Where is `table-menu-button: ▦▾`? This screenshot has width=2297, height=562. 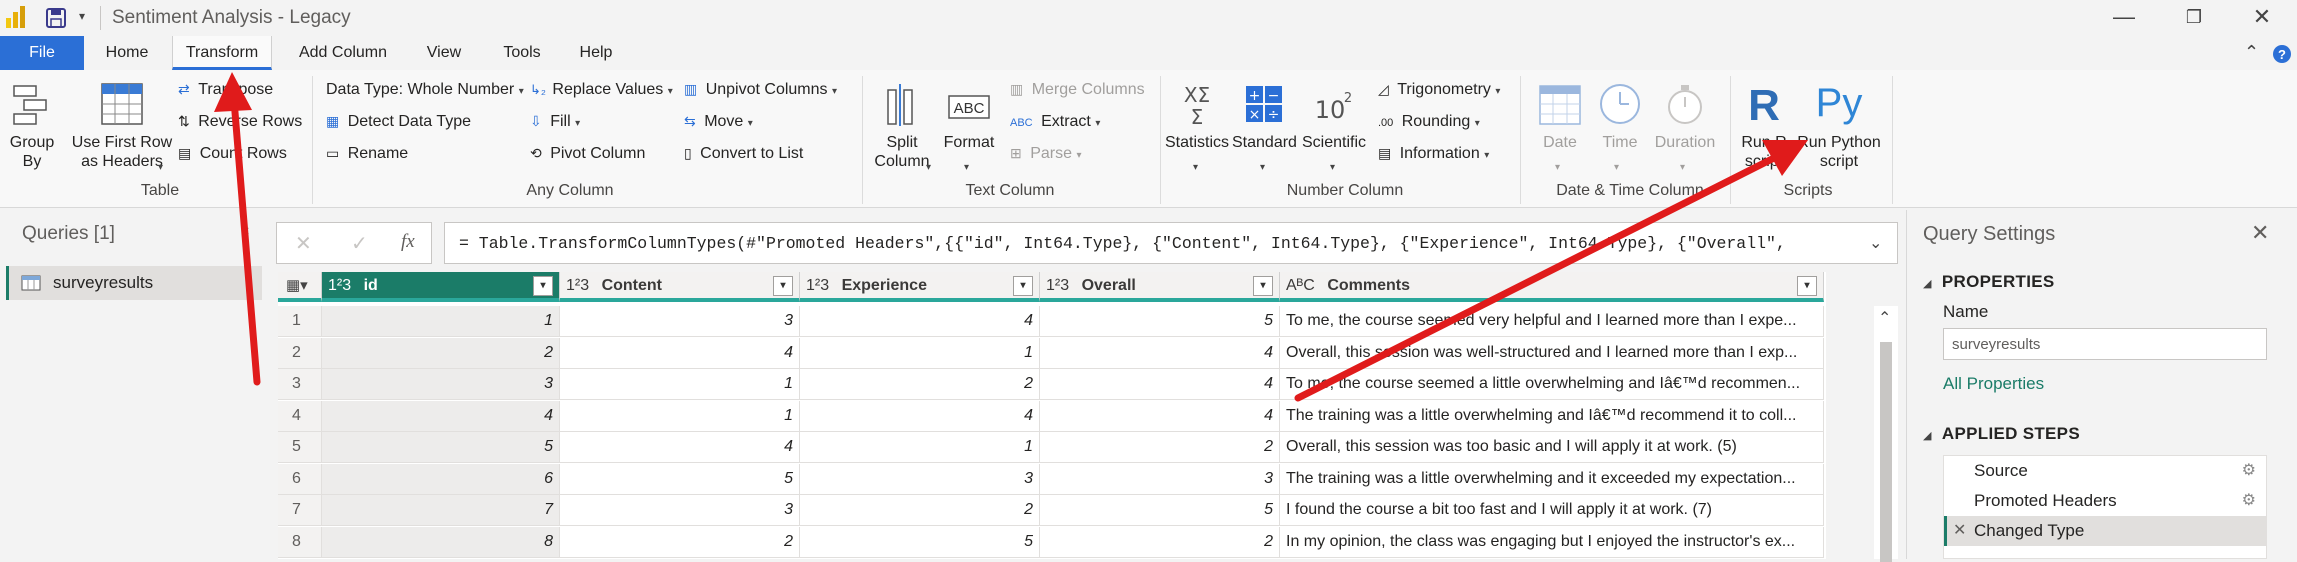 table-menu-button: ▦▾ is located at coordinates (300, 287).